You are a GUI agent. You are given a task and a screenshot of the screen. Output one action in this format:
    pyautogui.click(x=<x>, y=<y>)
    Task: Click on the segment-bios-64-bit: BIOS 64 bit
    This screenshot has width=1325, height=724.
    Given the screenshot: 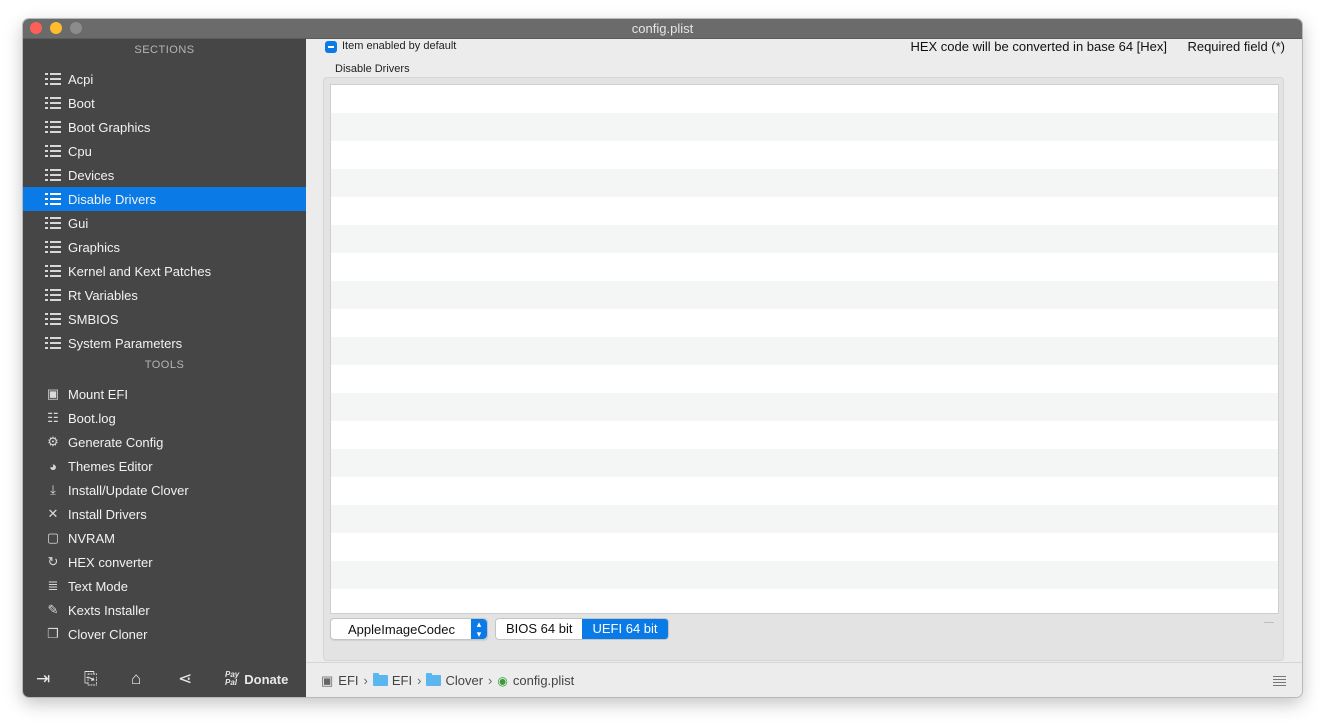 What is the action you would take?
    pyautogui.click(x=539, y=629)
    